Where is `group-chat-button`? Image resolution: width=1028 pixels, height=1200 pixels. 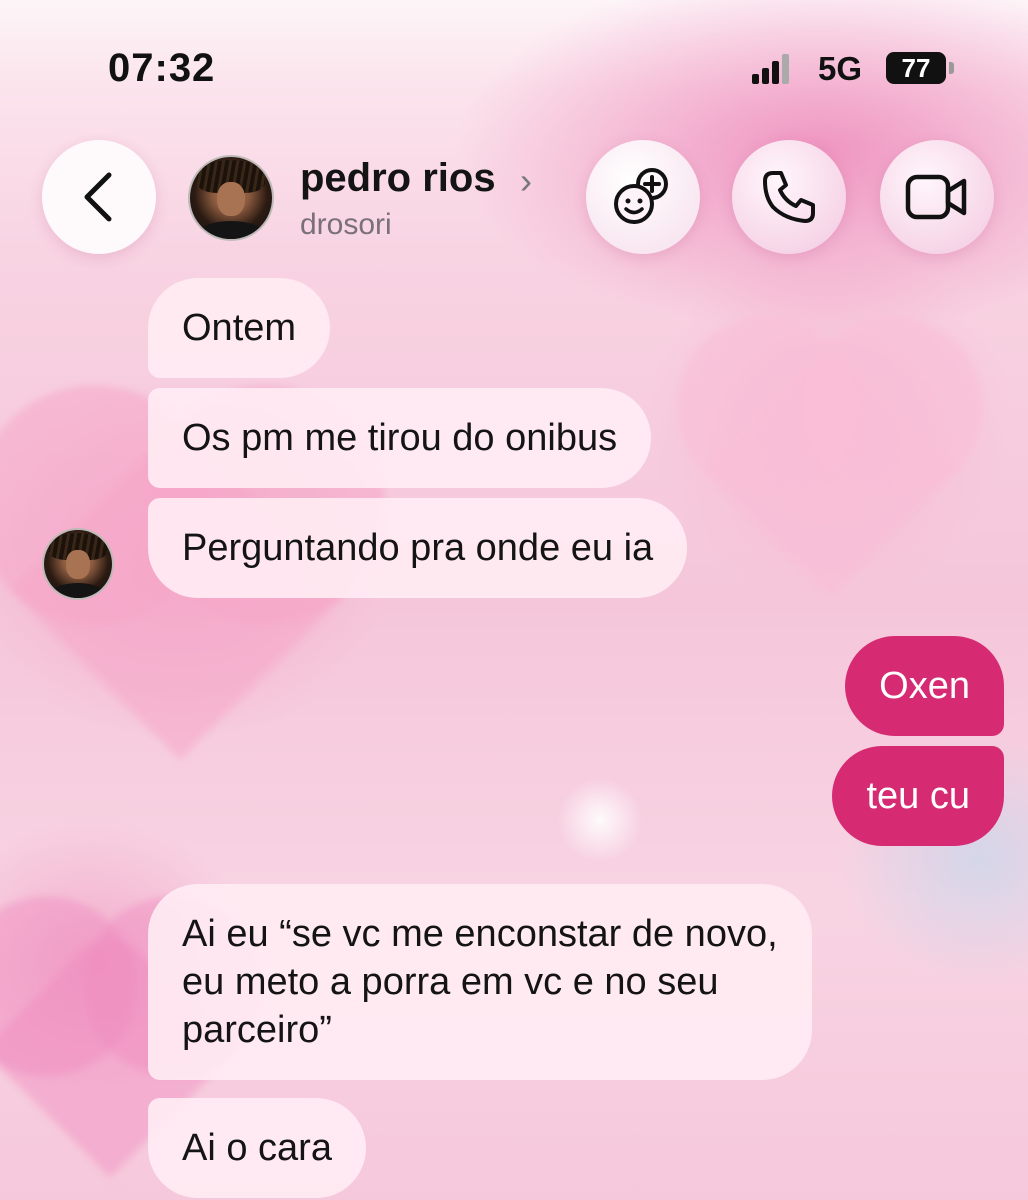
group-chat-button is located at coordinates (643, 197).